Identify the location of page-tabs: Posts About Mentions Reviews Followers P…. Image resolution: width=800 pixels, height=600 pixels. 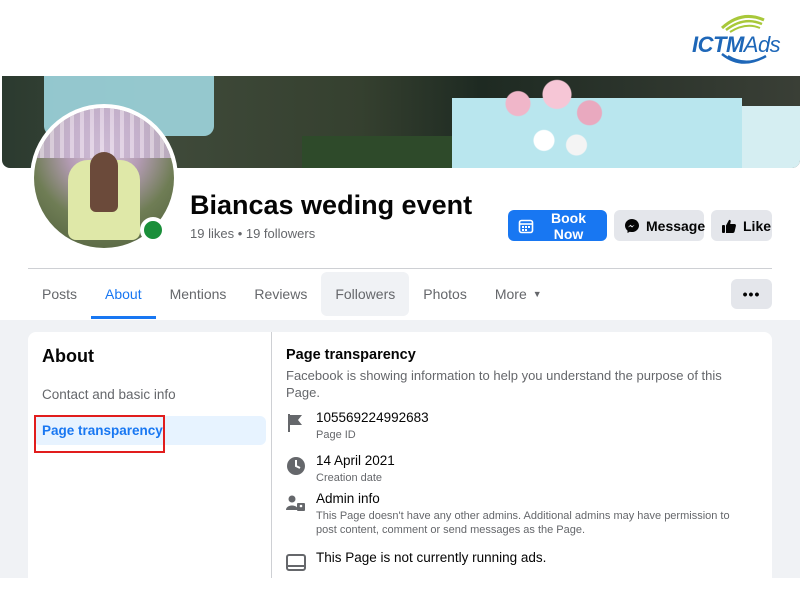
(292, 295).